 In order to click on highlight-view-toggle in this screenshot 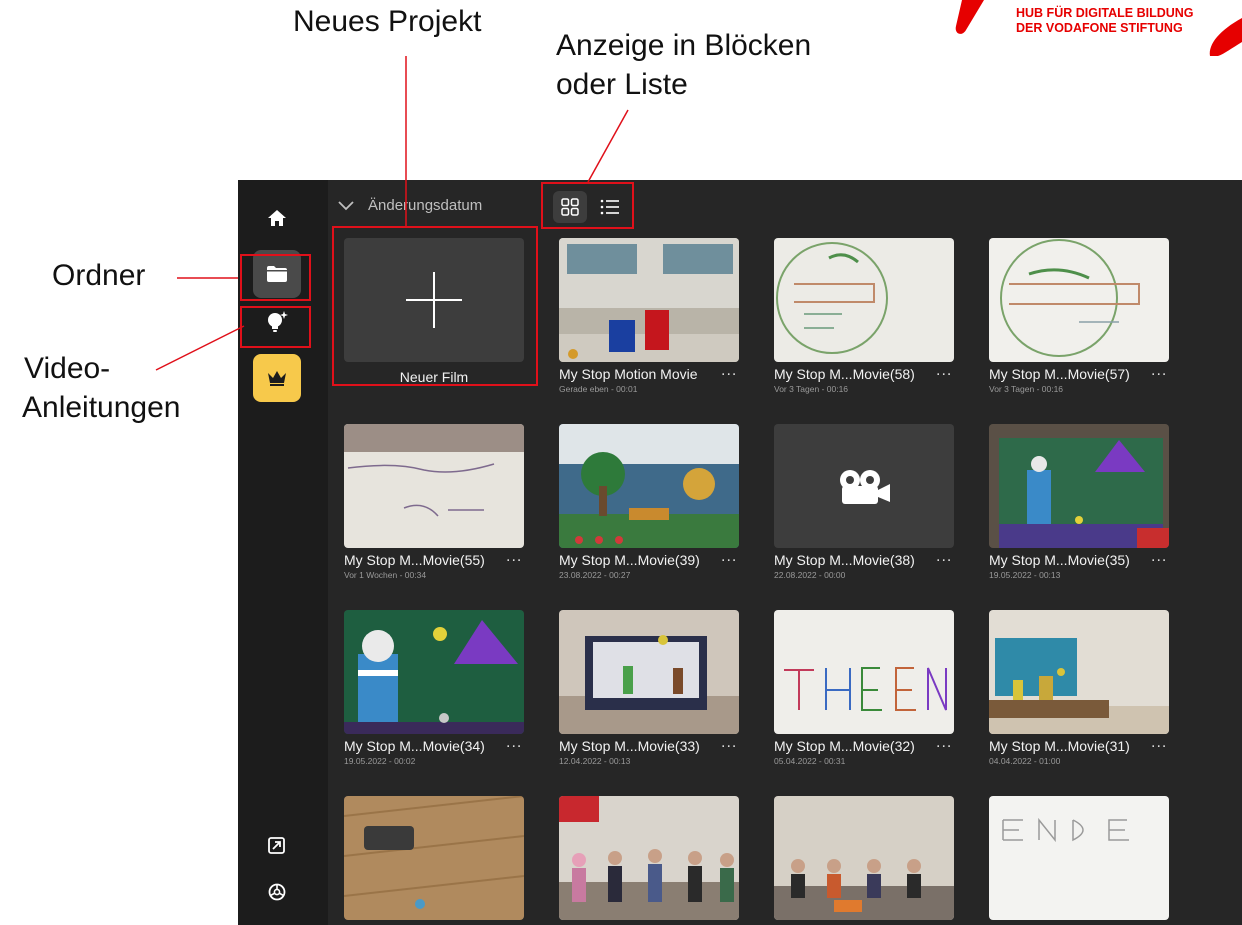, I will do `click(587, 205)`.